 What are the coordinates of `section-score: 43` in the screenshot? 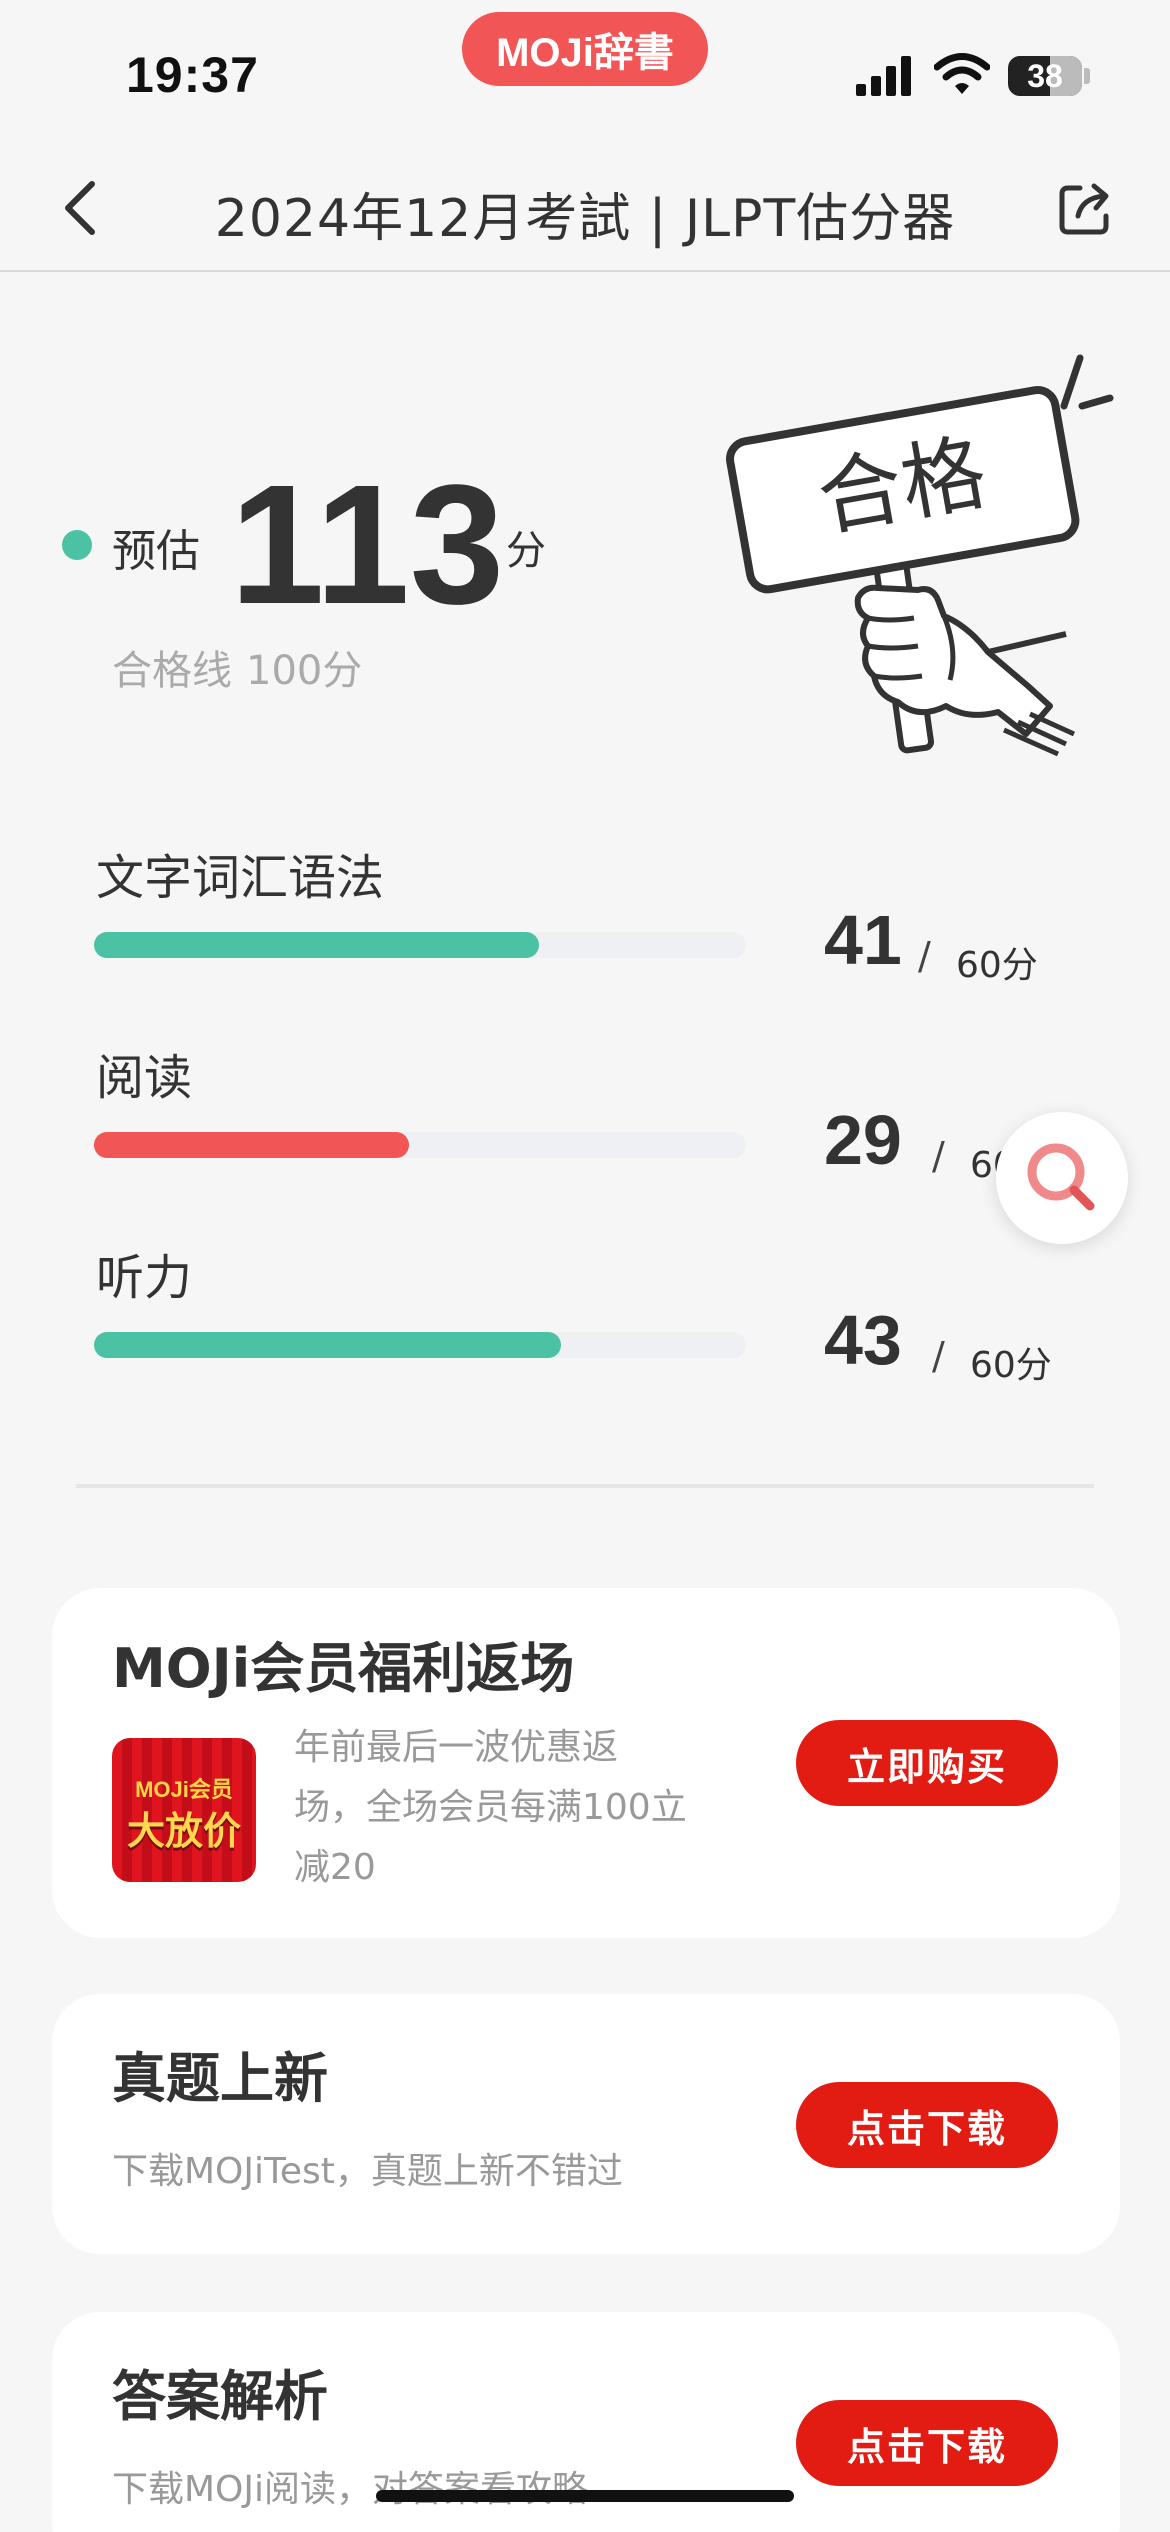 It's located at (863, 1340).